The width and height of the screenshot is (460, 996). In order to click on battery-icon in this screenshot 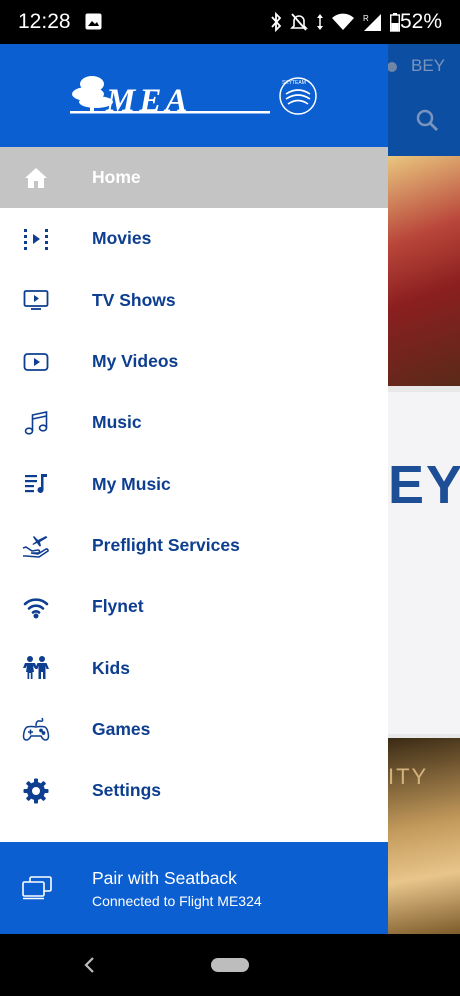, I will do `click(395, 22)`.